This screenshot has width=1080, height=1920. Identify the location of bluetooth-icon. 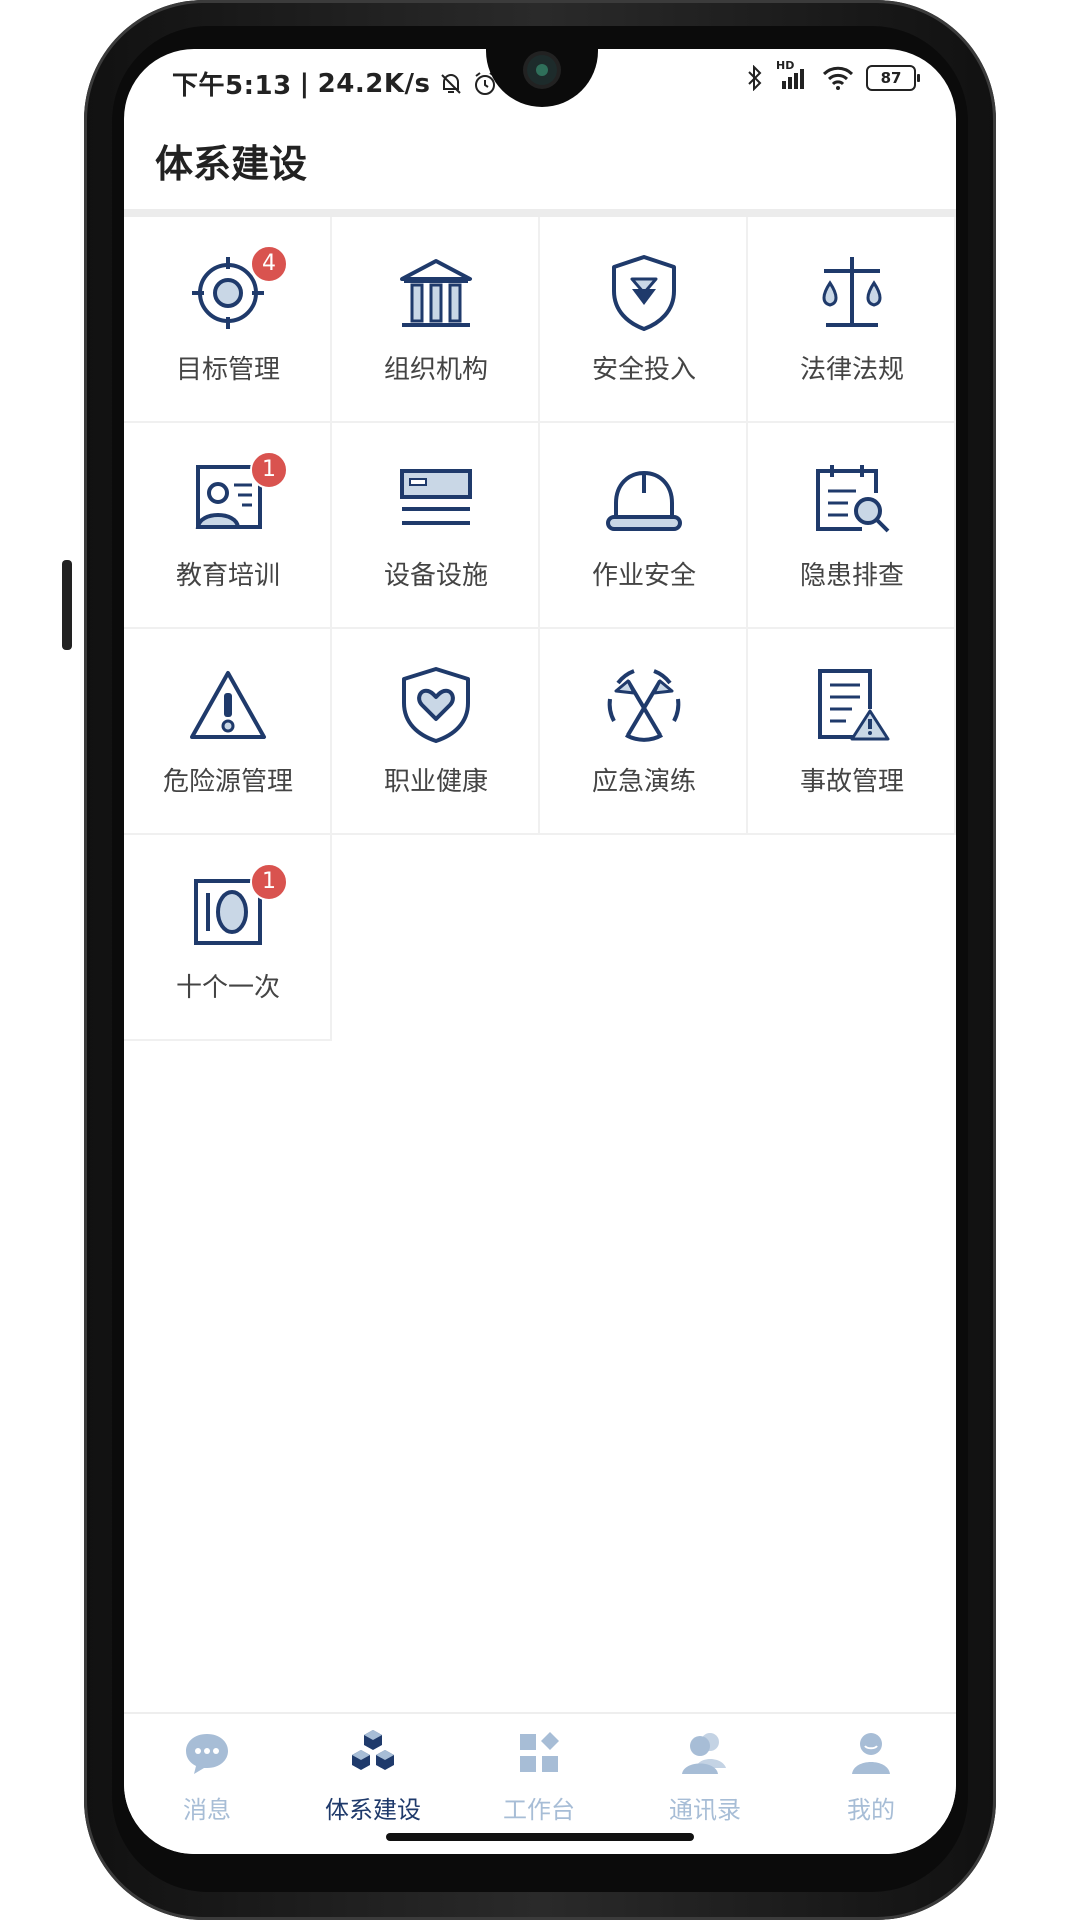
(755, 78).